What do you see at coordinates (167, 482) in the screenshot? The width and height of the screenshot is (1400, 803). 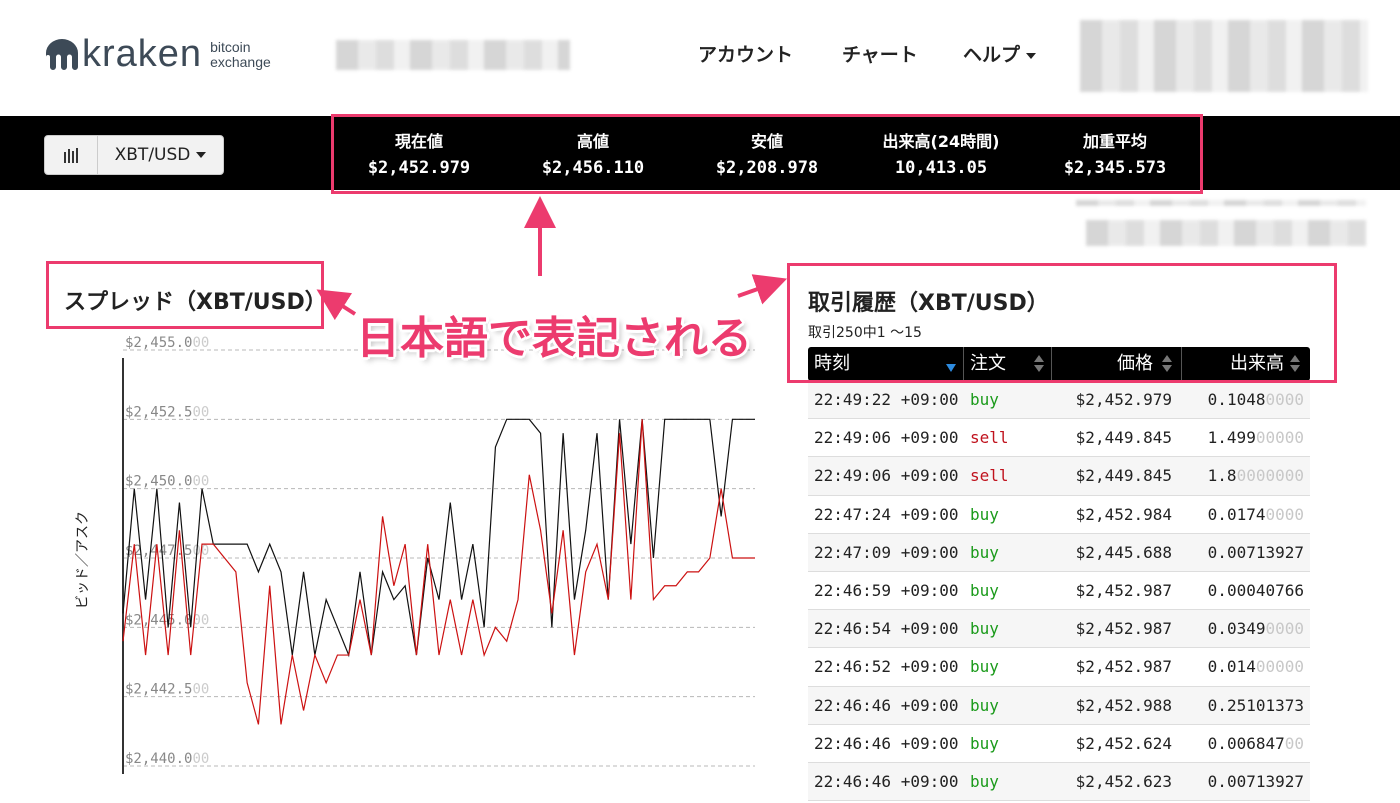 I see `y-tick-label: $2,450.000` at bounding box center [167, 482].